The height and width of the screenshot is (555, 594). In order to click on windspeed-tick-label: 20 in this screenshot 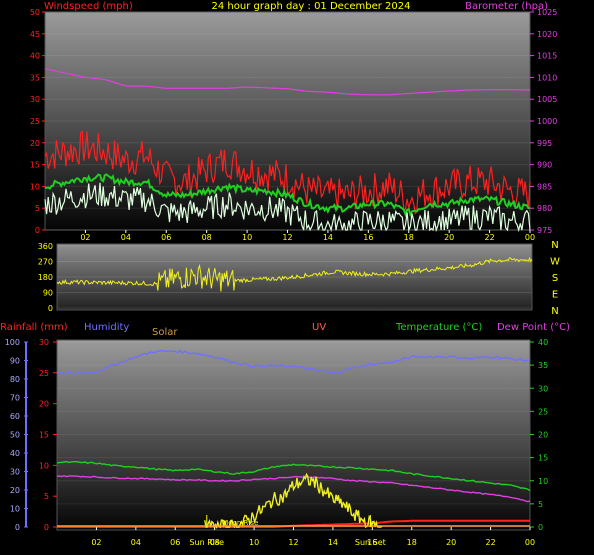, I will do `click(35, 143)`.